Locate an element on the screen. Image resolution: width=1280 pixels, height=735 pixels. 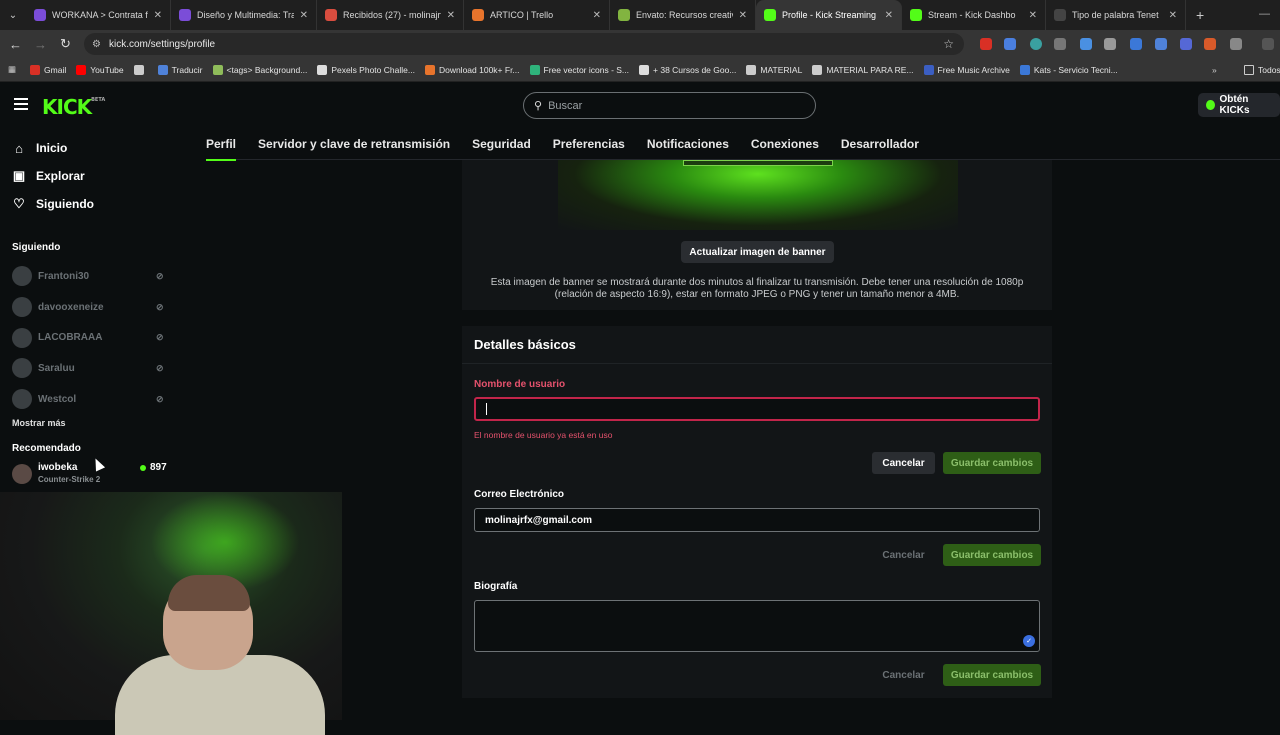
sidebar-item-siguiendo: ♡ Siguiendo is located at coordinates (88, 204).